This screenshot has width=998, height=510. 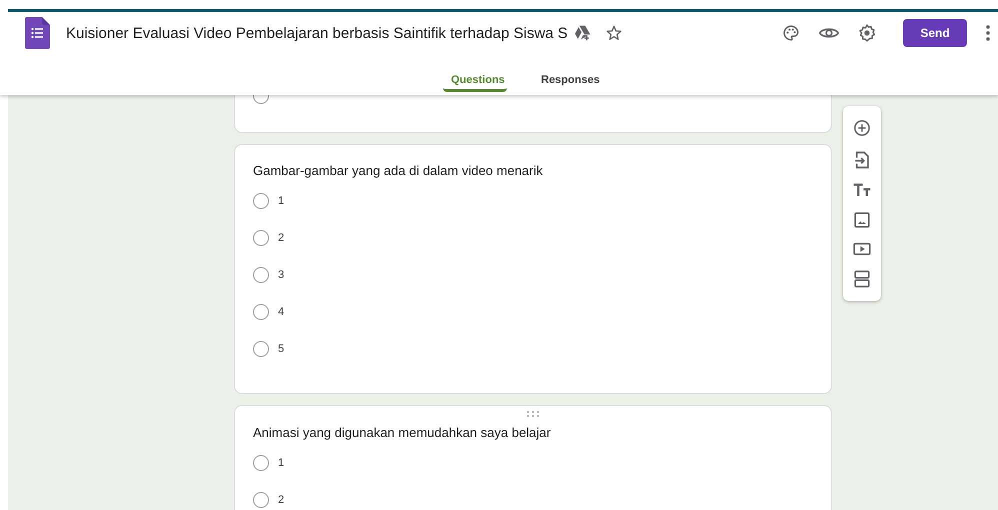 I want to click on settings-icon, so click(x=867, y=33).